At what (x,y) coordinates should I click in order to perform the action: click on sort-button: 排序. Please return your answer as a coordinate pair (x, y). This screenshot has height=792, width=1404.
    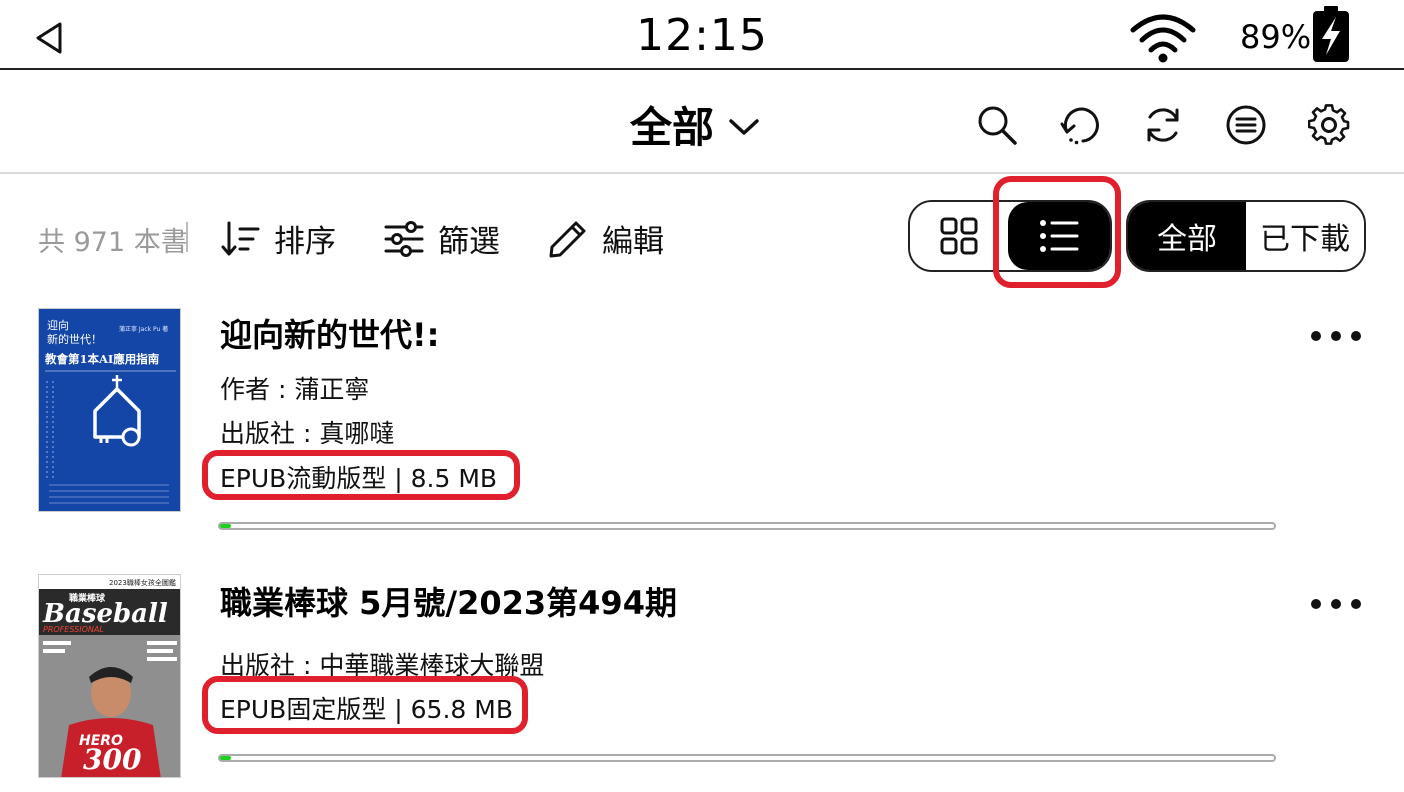
    Looking at the image, I should click on (278, 238).